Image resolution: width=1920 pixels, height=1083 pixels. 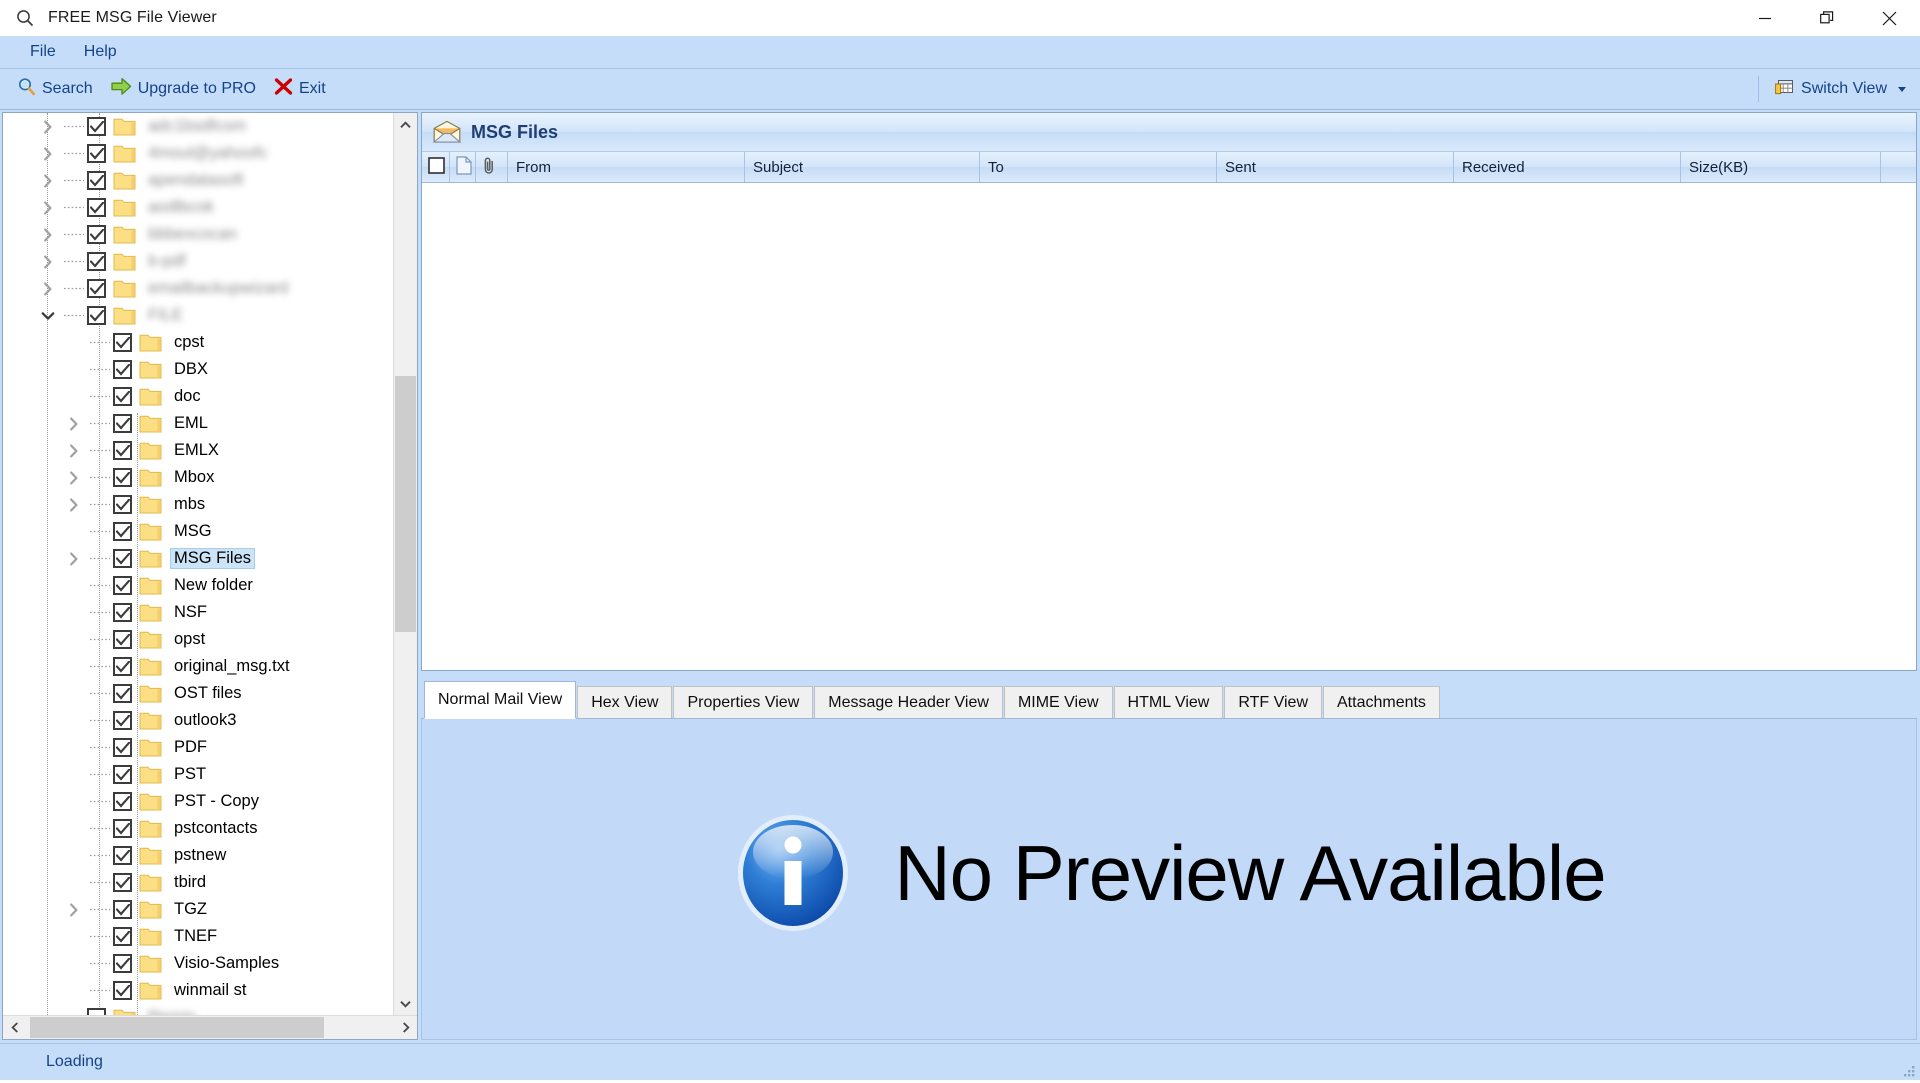 I want to click on tab-attachments: Attachments, so click(x=1381, y=702).